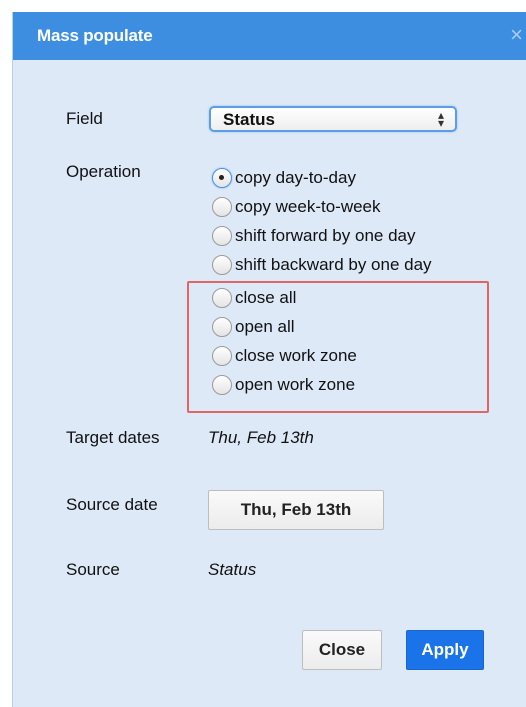 The image size is (526, 707). Describe the element at coordinates (342, 650) in the screenshot. I see `close-button: Close` at that location.